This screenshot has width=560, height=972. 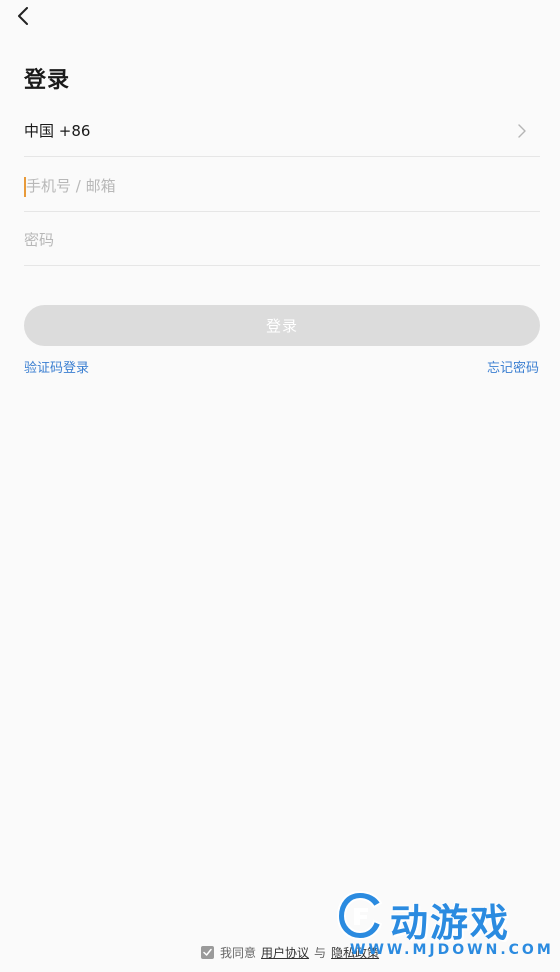 I want to click on agreement-prefix: 我同意, so click(x=238, y=953).